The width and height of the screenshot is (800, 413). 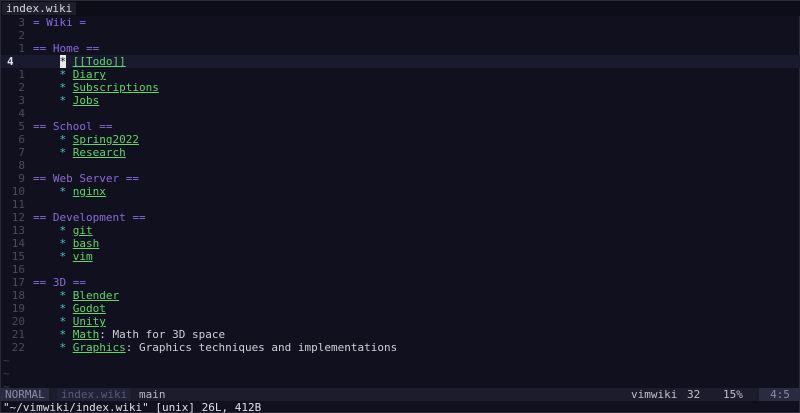 I want to click on line-text: == School ==, so click(x=72, y=126).